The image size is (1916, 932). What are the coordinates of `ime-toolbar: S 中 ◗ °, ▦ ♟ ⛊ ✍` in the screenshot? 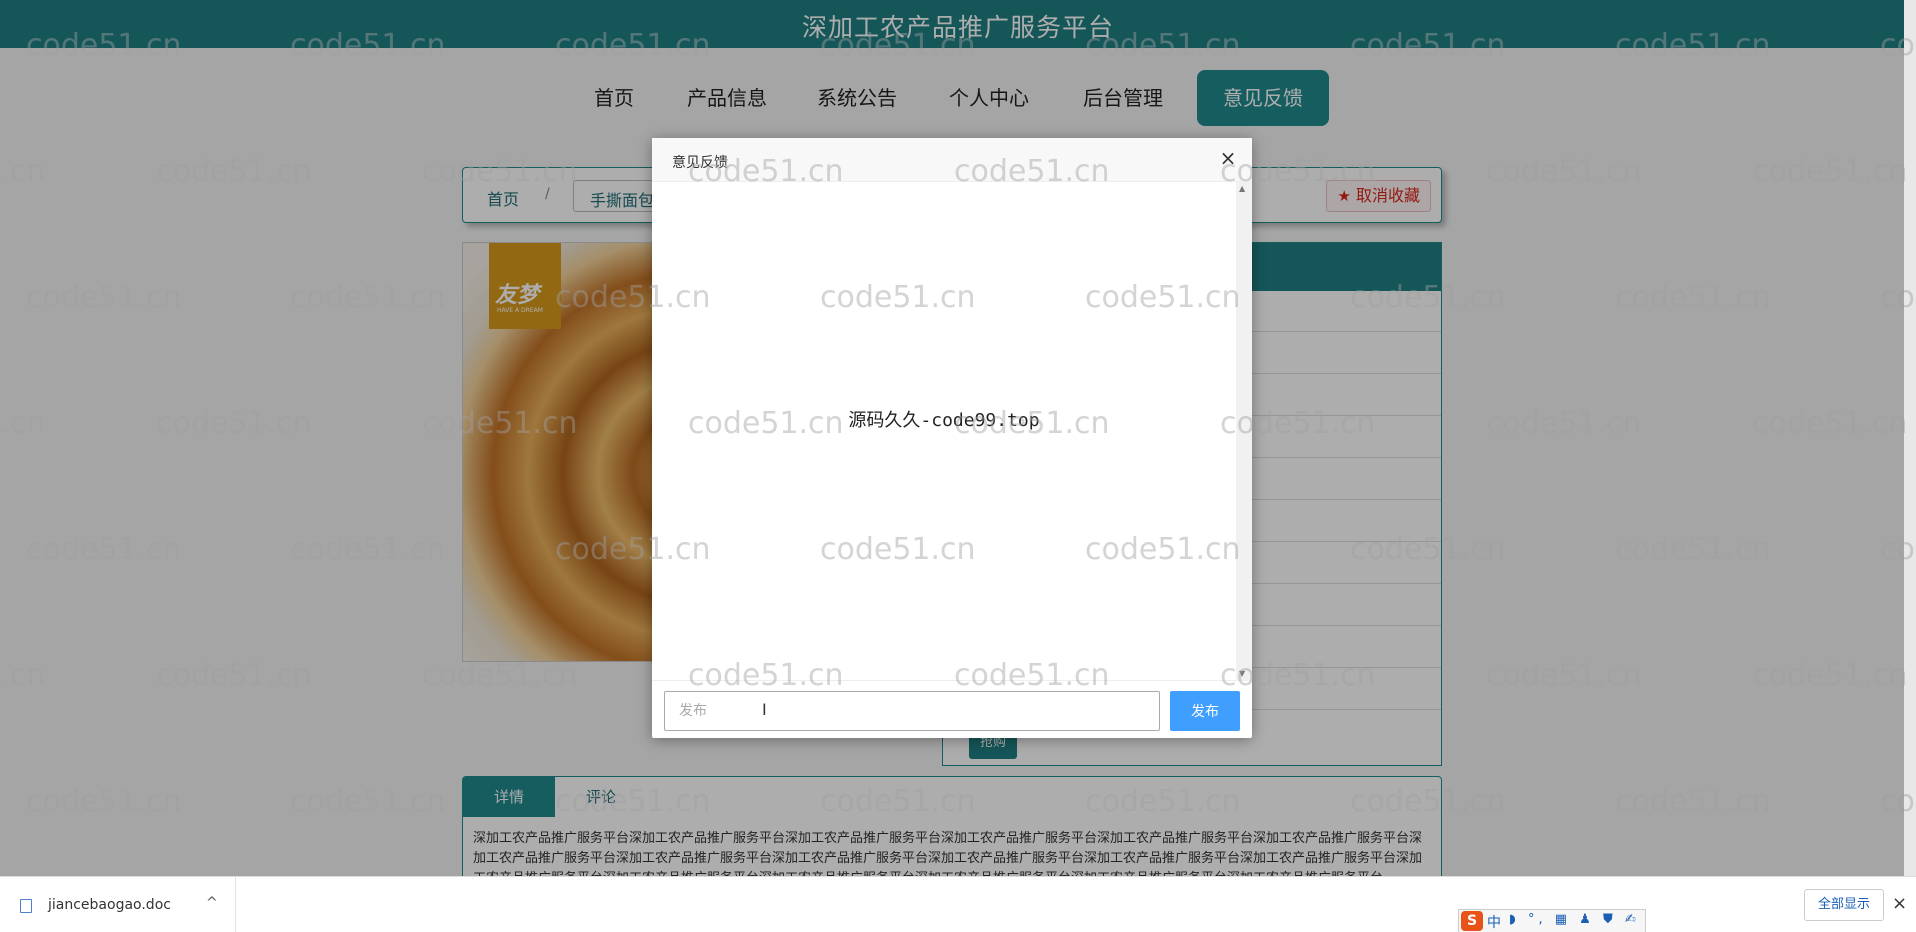 It's located at (1552, 920).